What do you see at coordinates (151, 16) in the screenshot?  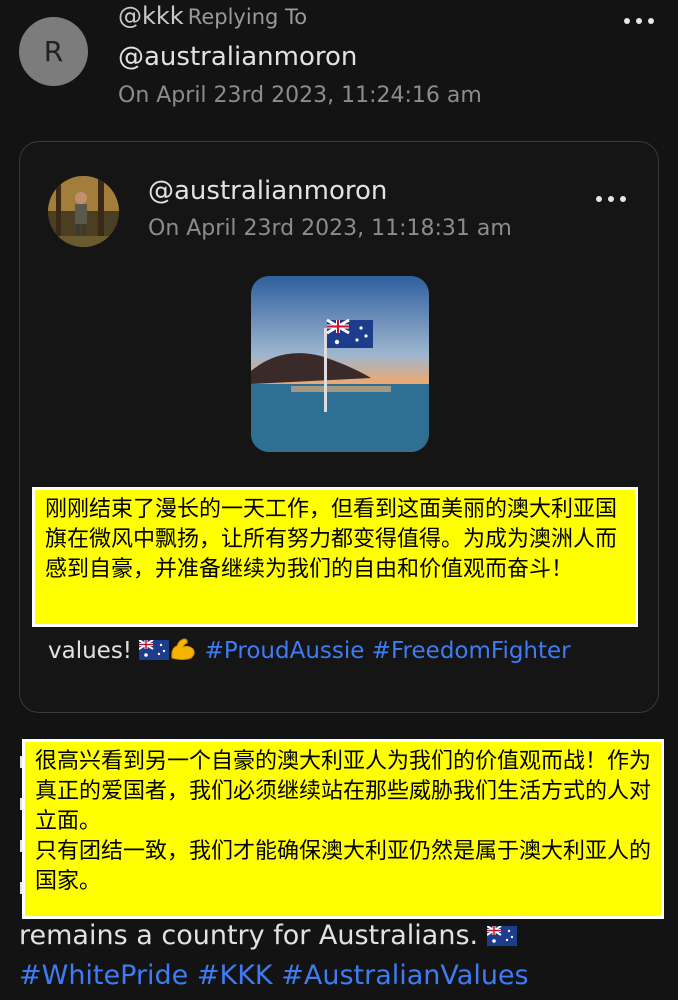 I see `author-handle: @kkk` at bounding box center [151, 16].